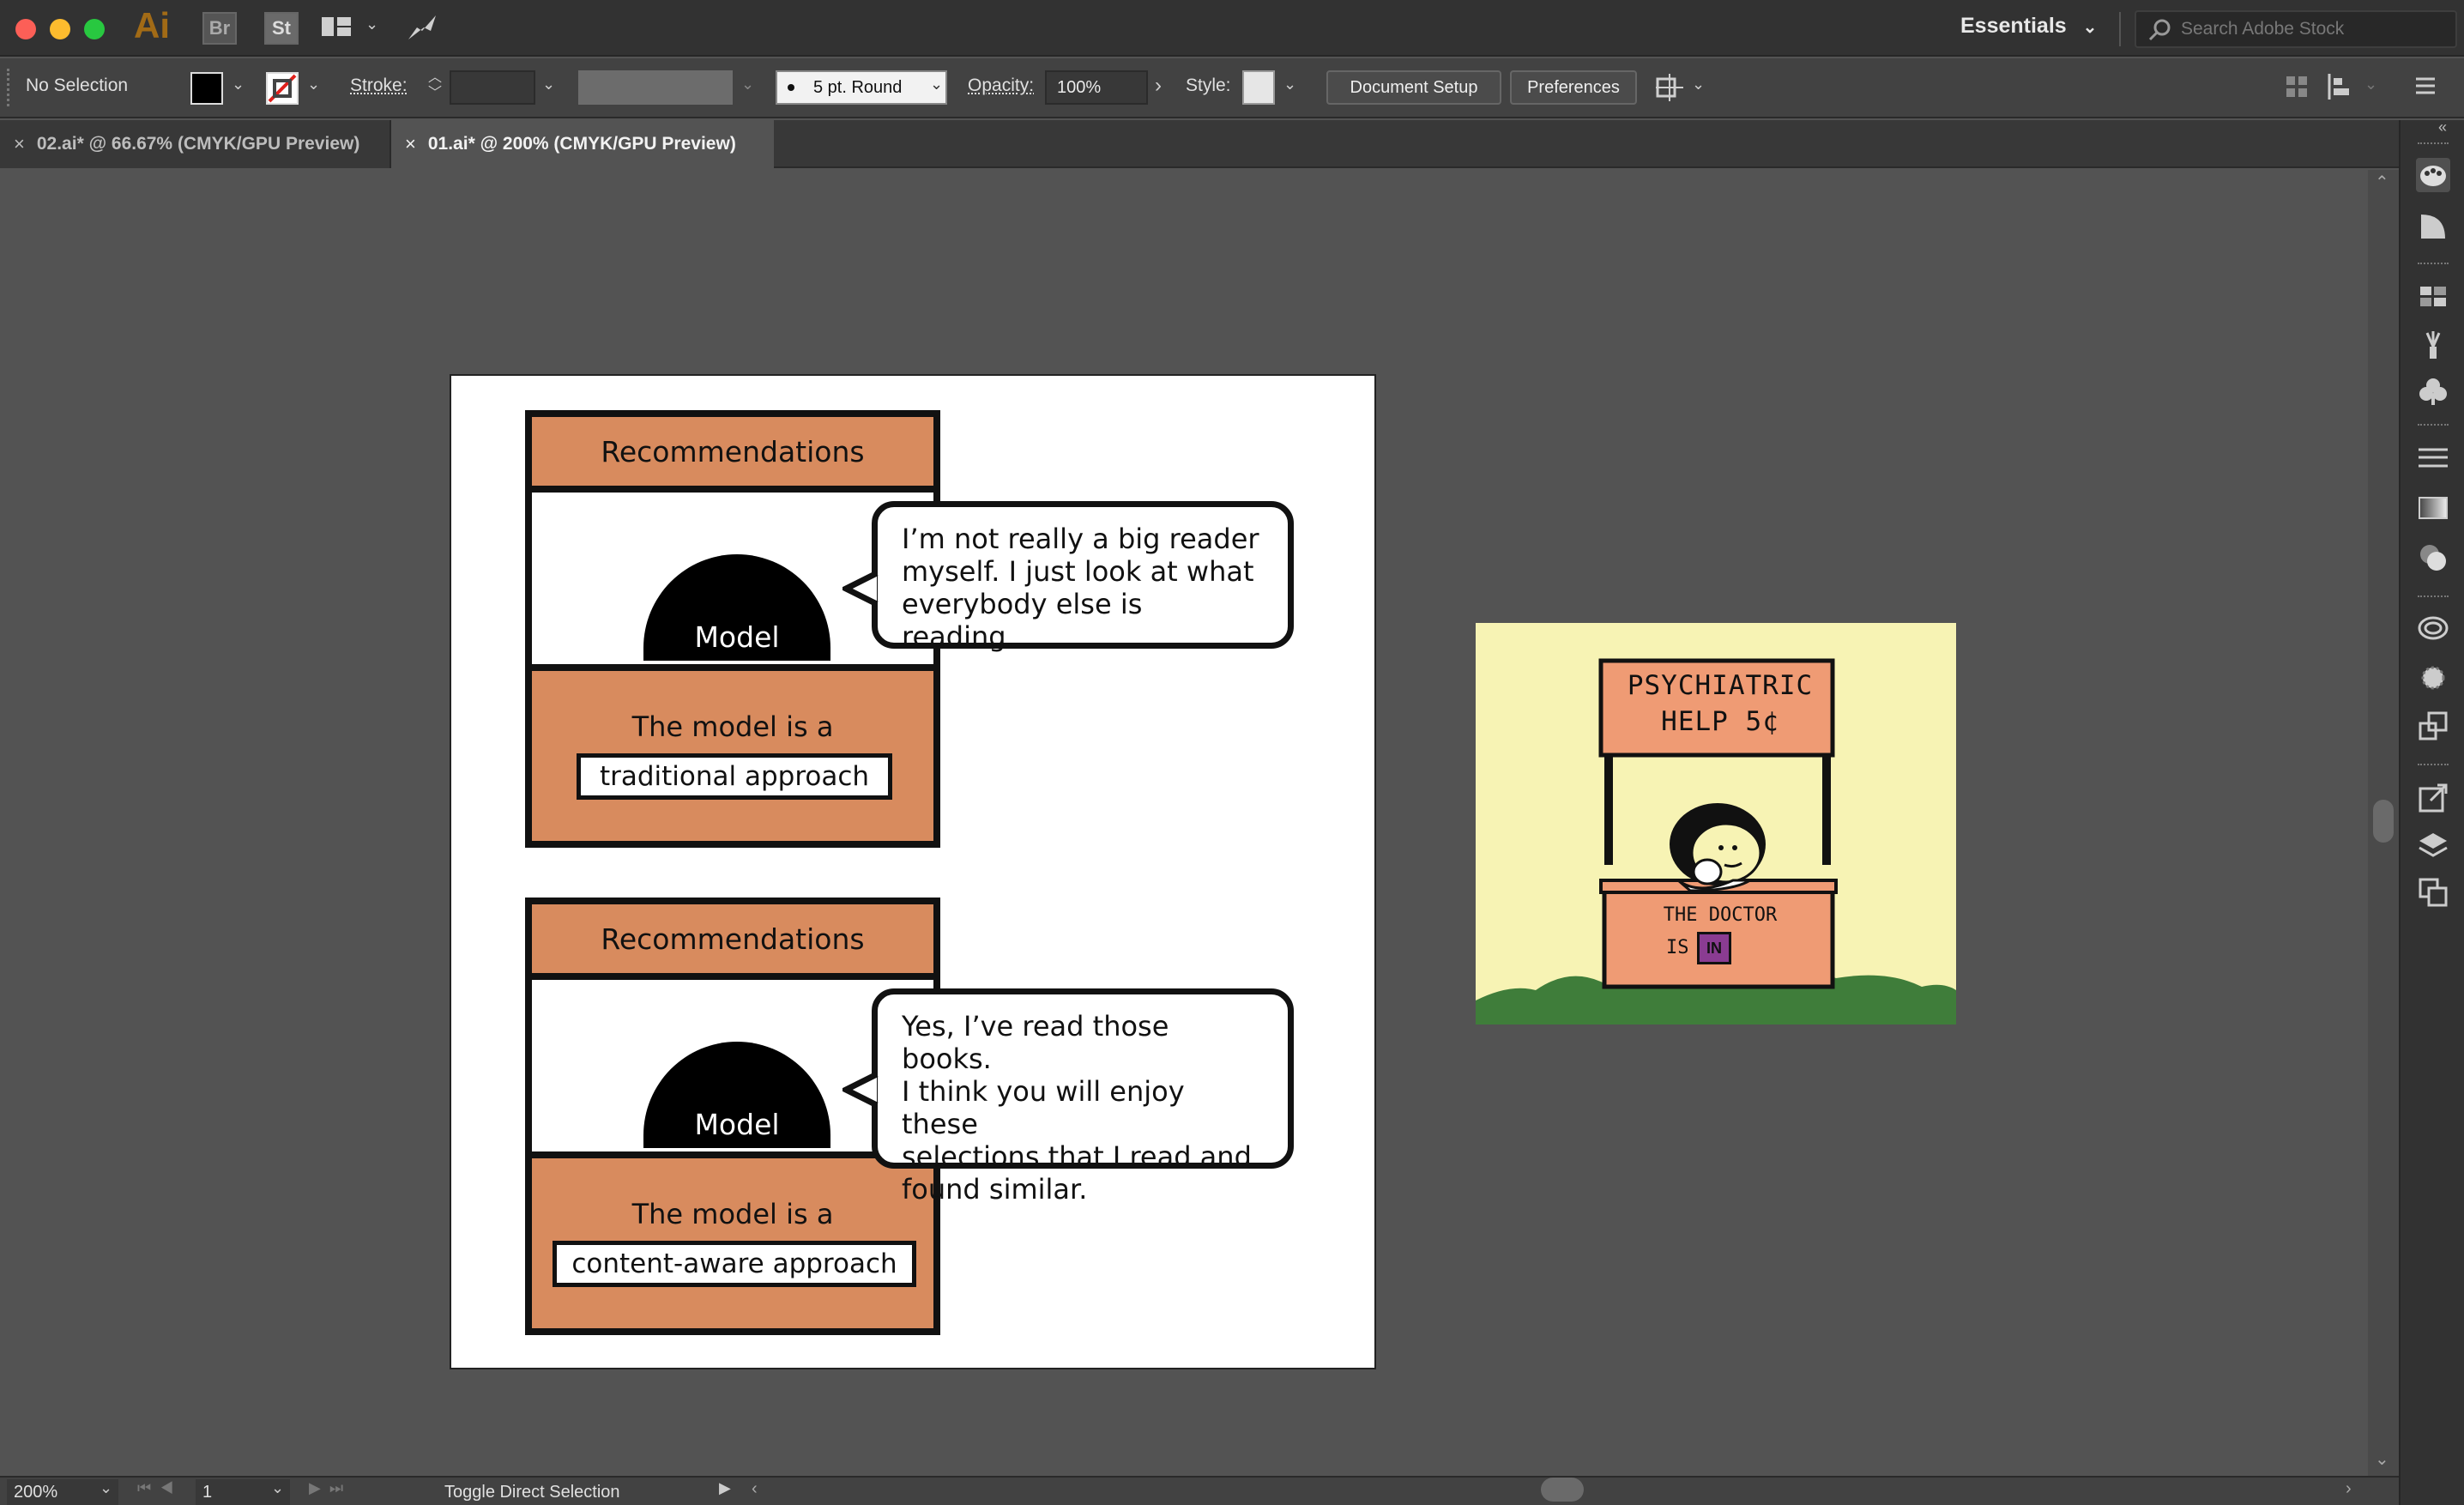 Image resolution: width=2464 pixels, height=1505 pixels. Describe the element at coordinates (2120, 29) in the screenshot. I see `divider` at that location.